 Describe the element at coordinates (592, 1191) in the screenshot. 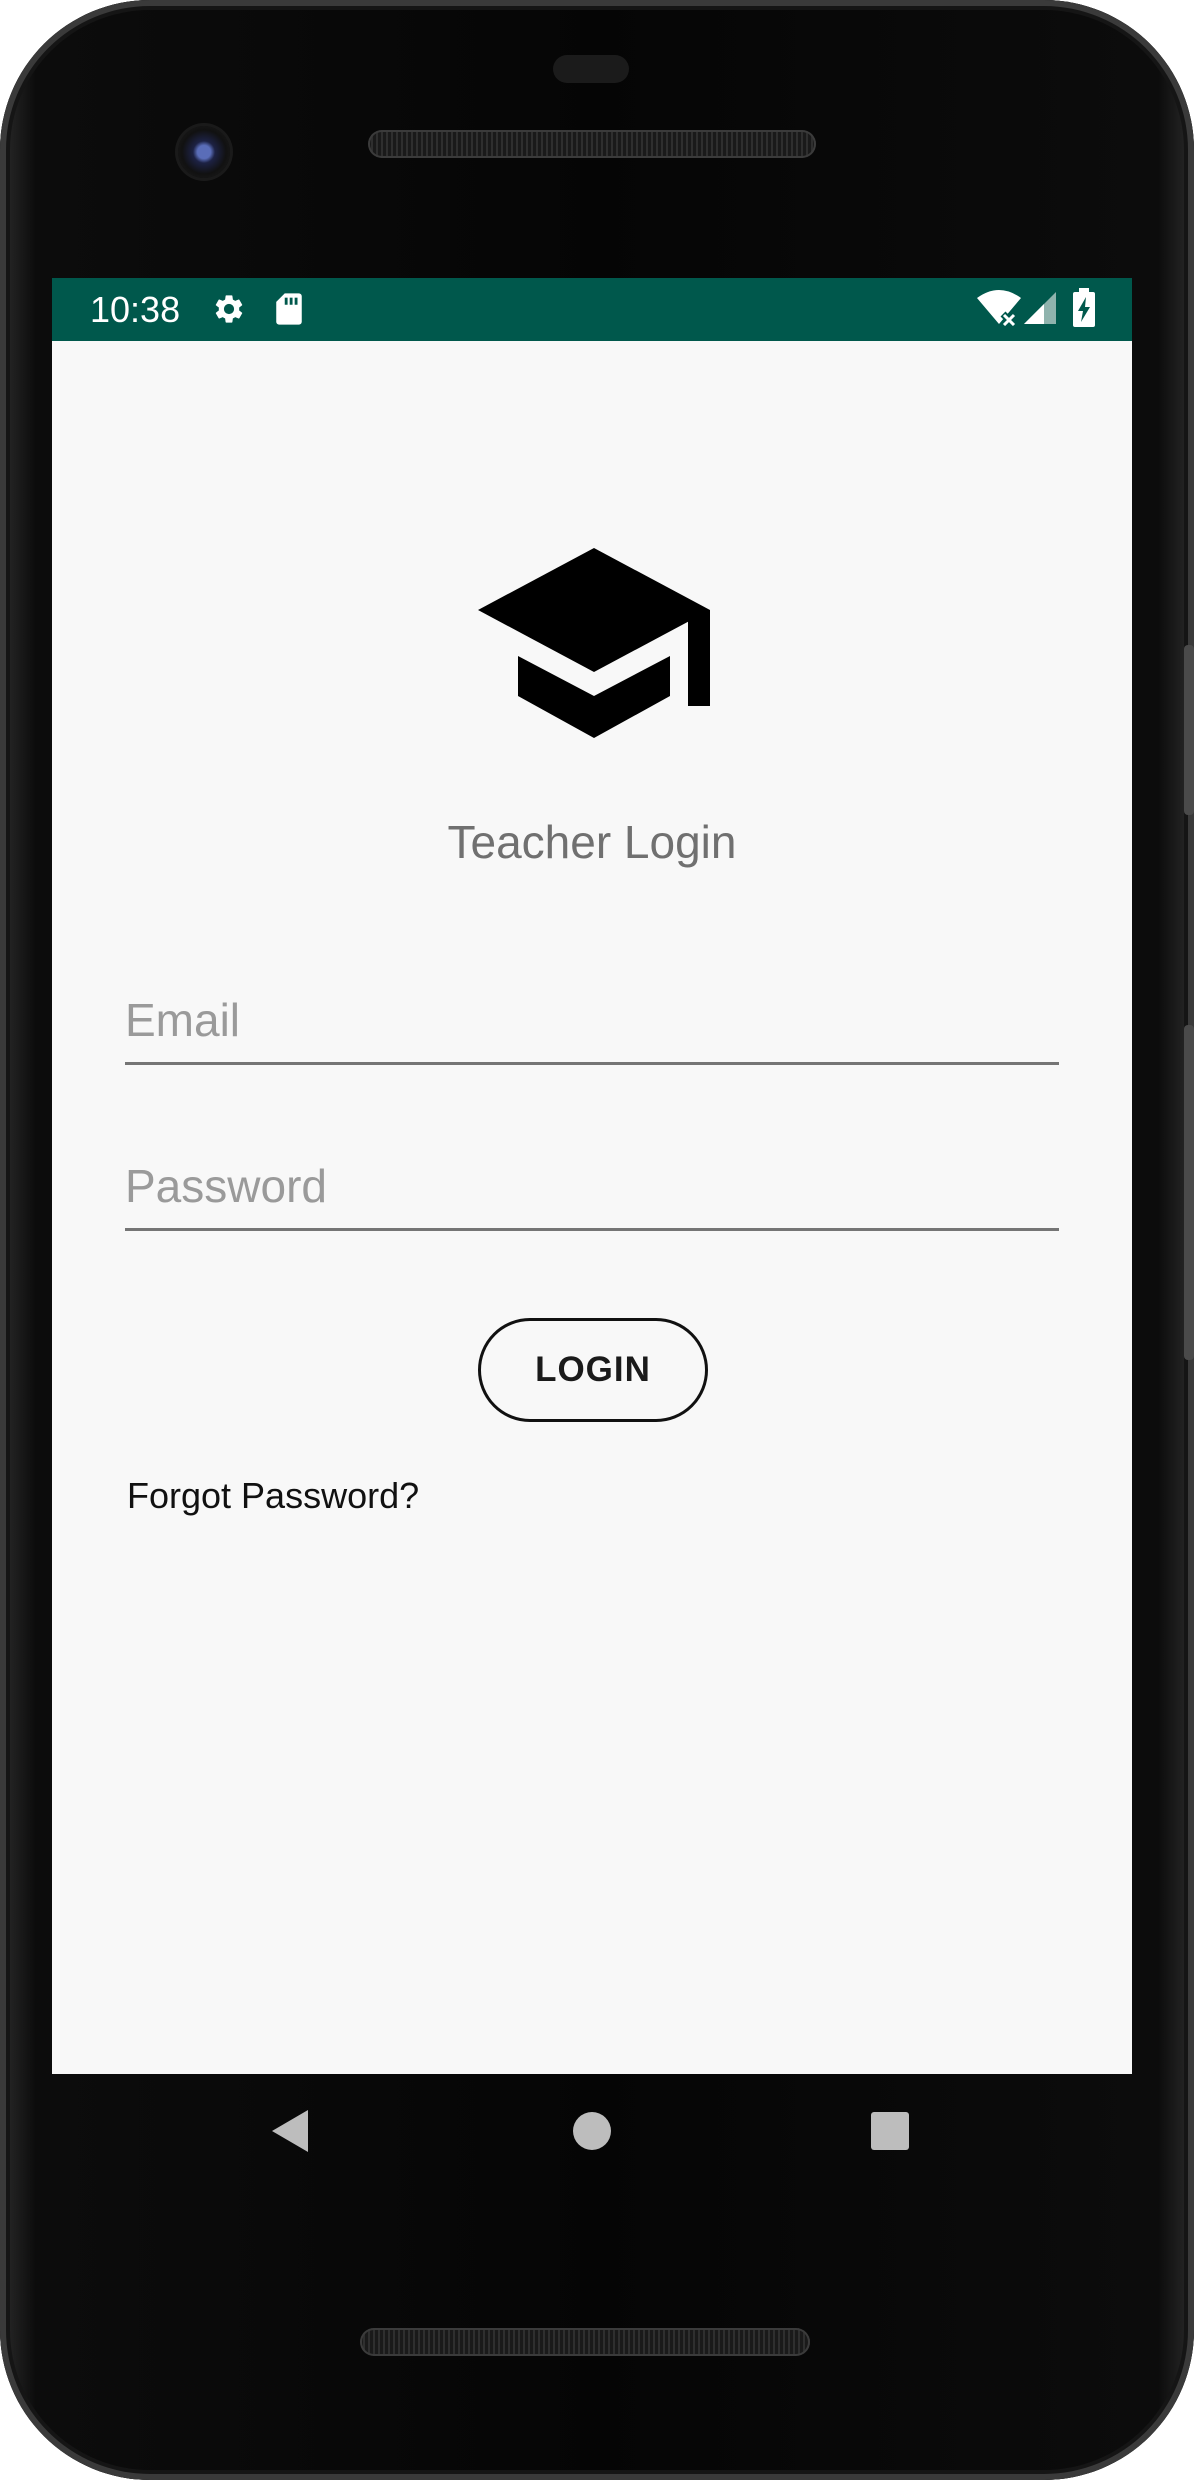

I see `password-field` at that location.